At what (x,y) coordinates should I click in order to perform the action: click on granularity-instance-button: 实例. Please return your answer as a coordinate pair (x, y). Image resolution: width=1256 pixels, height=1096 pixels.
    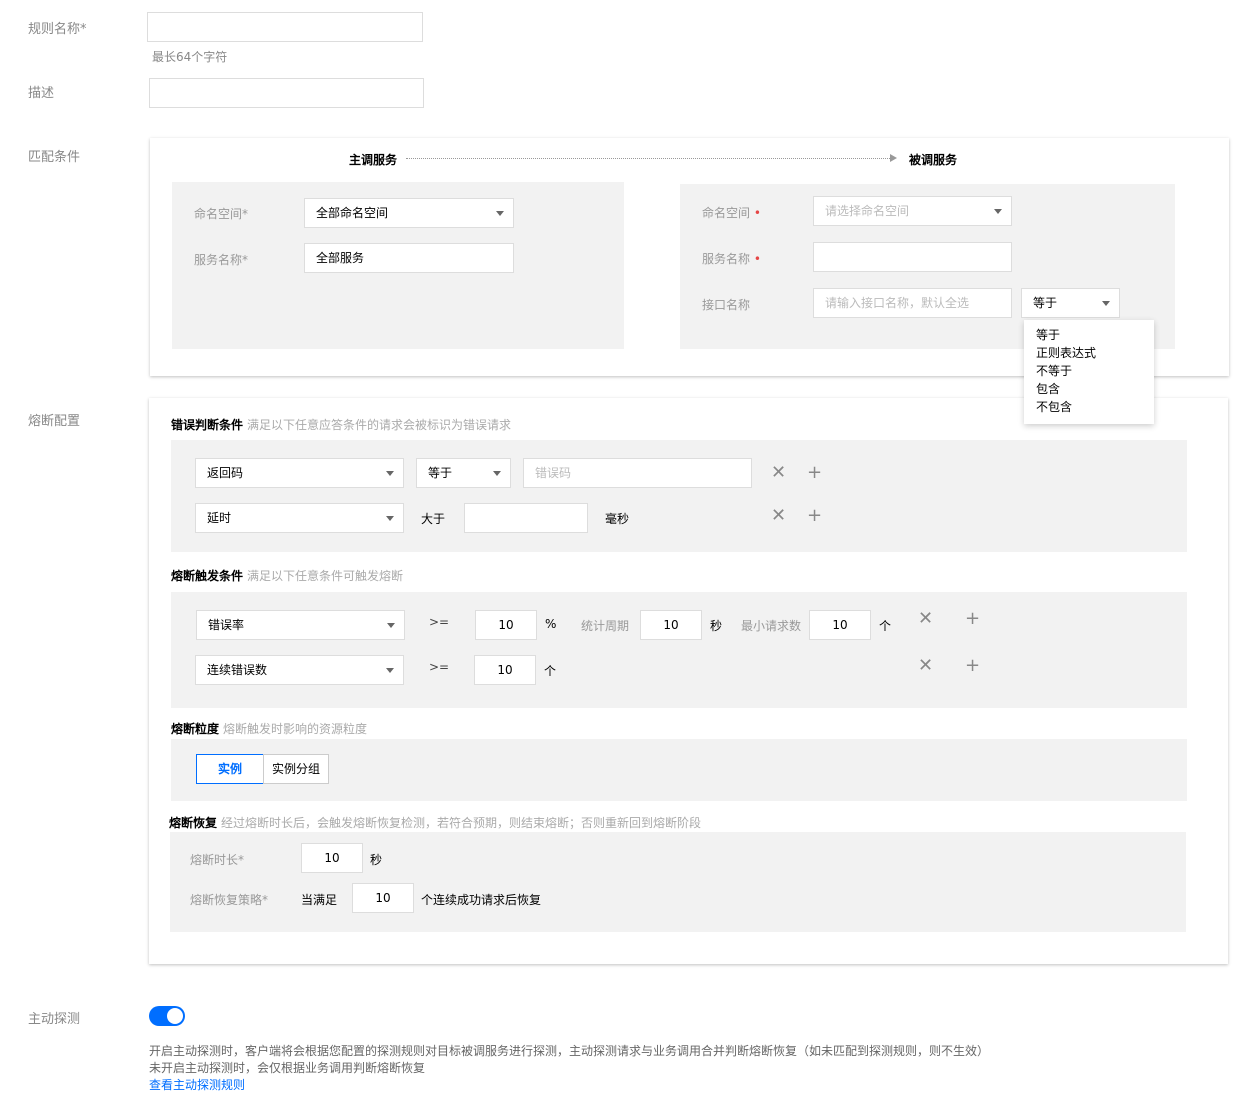
    Looking at the image, I should click on (230, 769).